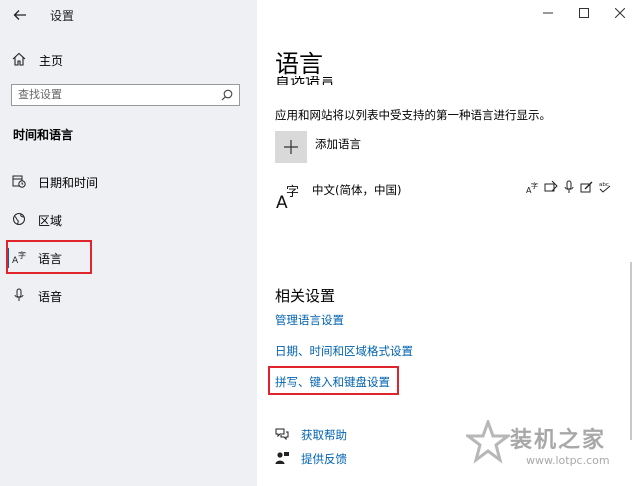 Image resolution: width=640 pixels, height=486 pixels. What do you see at coordinates (604, 185) in the screenshot?
I see `svg-text: abc` at bounding box center [604, 185].